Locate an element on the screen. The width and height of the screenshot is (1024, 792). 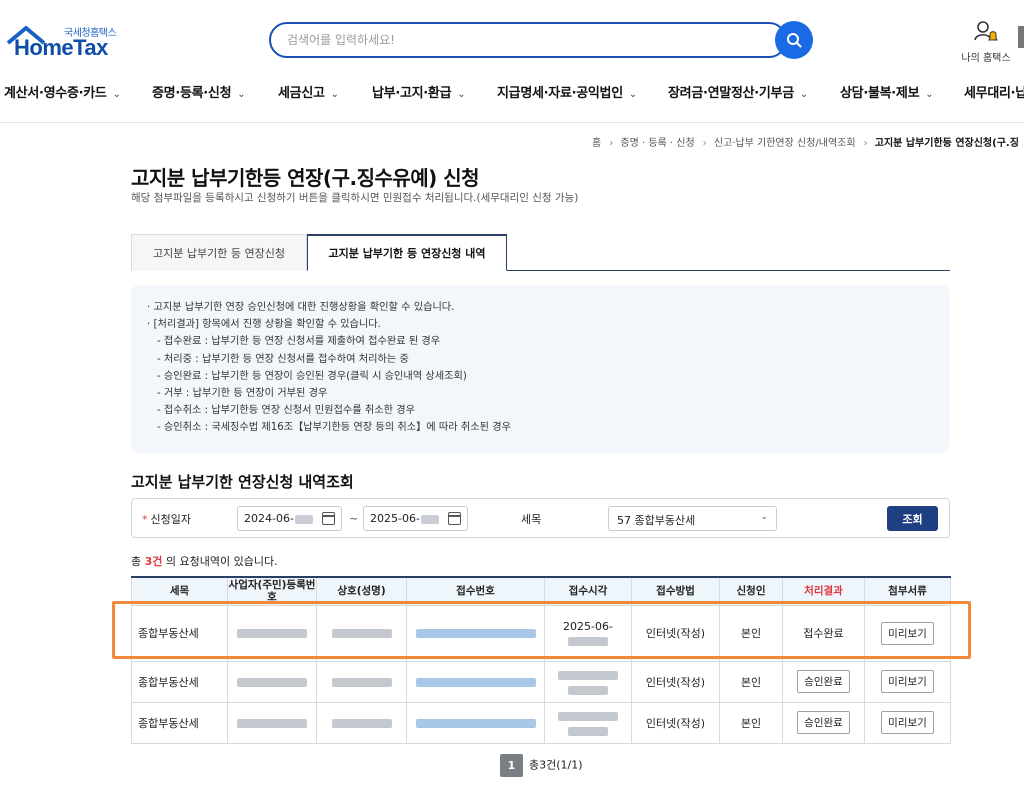
breadcrumb-current: 고지분 납부기한등 연장신청(구.징 is located at coordinates (946, 143).